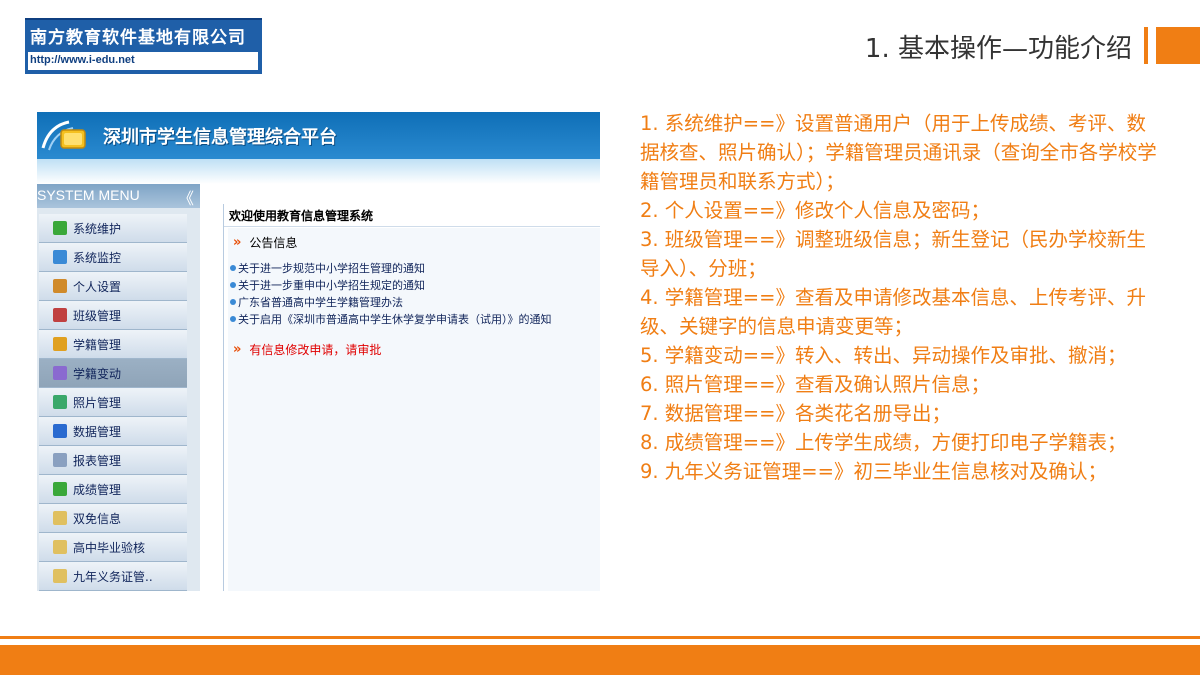  Describe the element at coordinates (143, 61) in the screenshot. I see `company-url: http://www.i-edu.net` at that location.